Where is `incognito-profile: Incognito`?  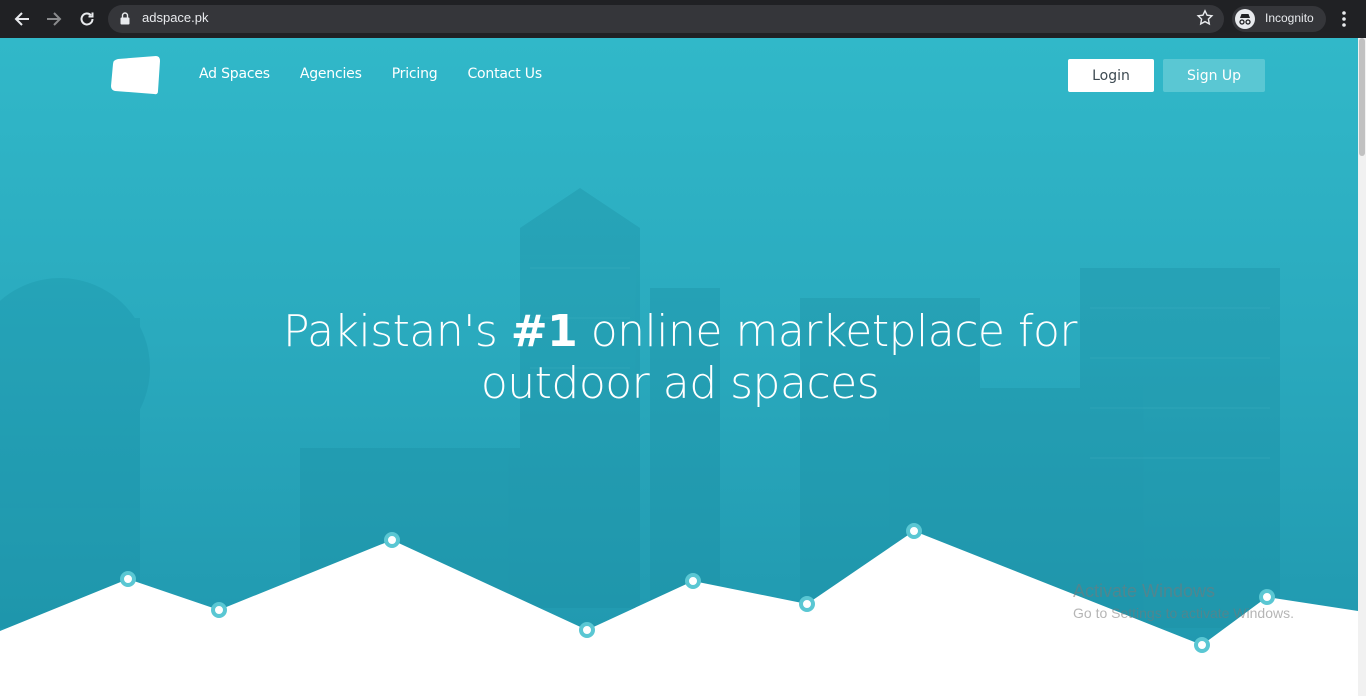
incognito-profile: Incognito is located at coordinates (1279, 19).